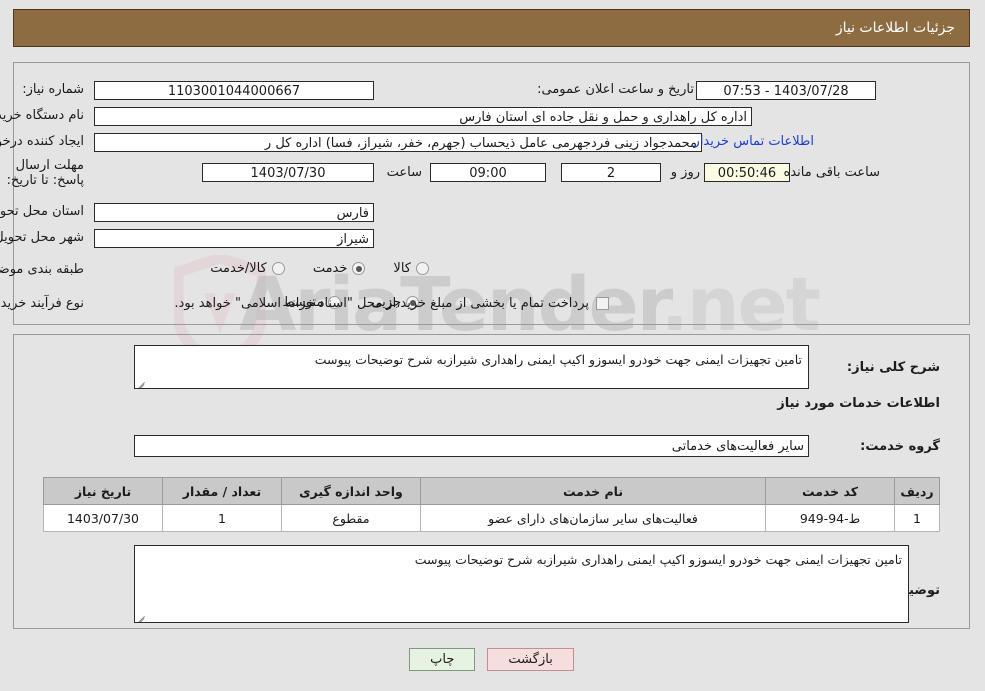 This screenshot has height=691, width=985. I want to click on delivery-province-label: استان محل تحویل:, so click(42, 211).